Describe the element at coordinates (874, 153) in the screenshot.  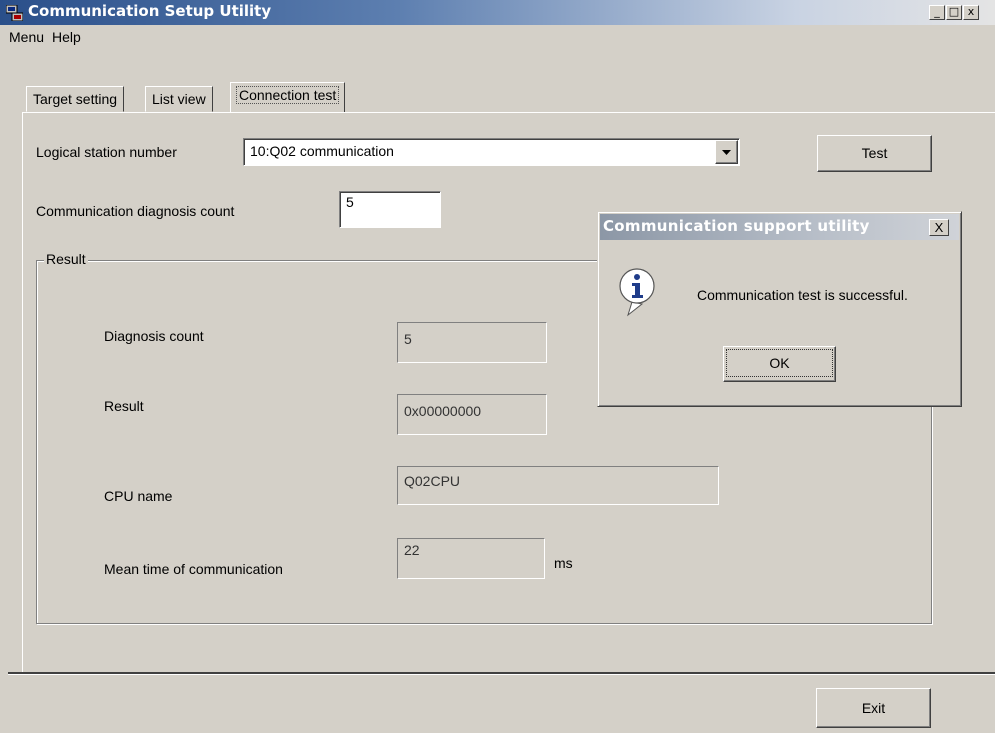
I see `test-button: Test` at that location.